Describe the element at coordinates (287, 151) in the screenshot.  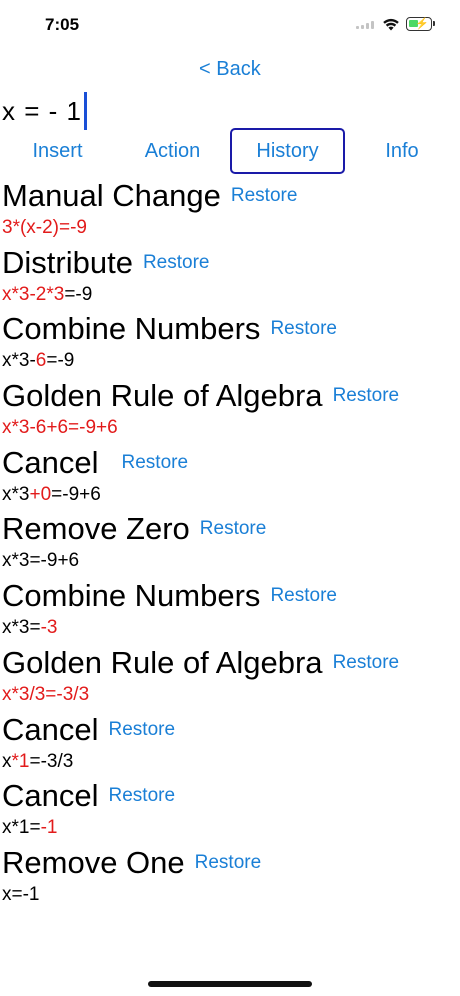
I see `tab-history: History` at that location.